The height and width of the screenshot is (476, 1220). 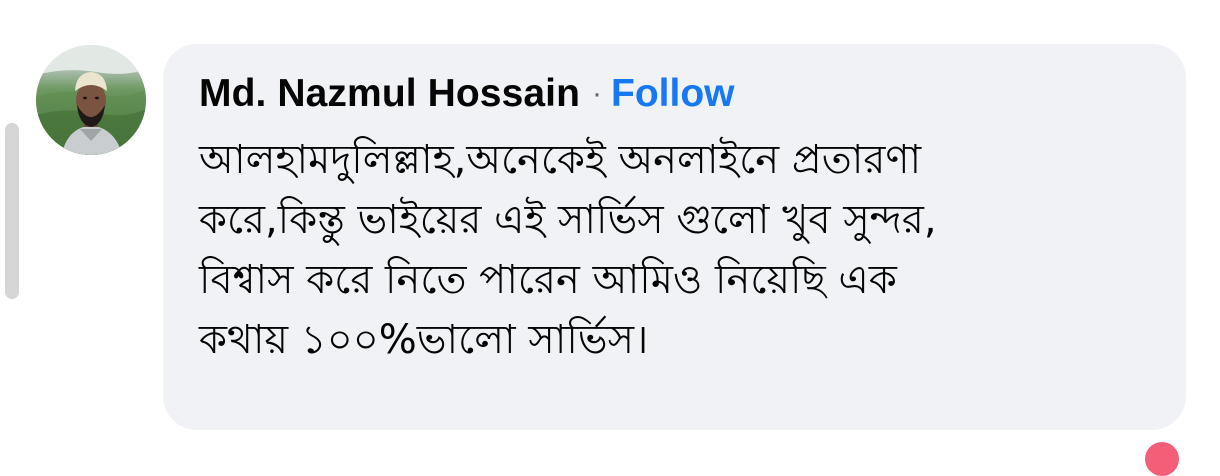 I want to click on follow-button: Follow, so click(x=672, y=94).